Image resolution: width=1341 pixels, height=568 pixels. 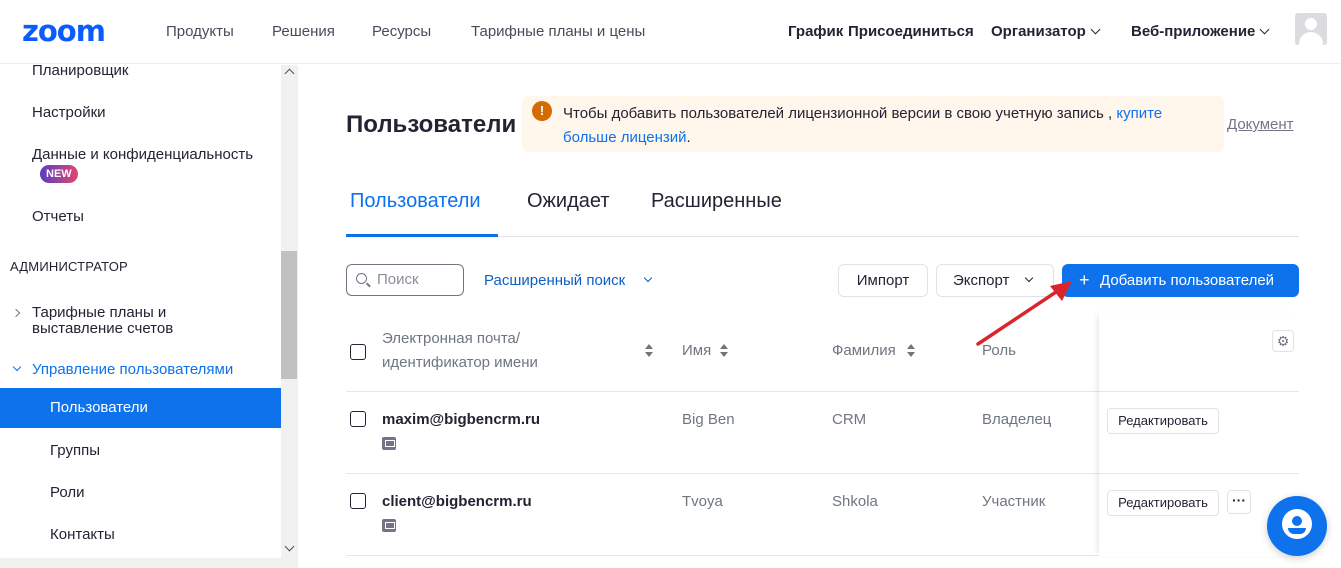 I want to click on select-all-checkbox, so click(x=358, y=352).